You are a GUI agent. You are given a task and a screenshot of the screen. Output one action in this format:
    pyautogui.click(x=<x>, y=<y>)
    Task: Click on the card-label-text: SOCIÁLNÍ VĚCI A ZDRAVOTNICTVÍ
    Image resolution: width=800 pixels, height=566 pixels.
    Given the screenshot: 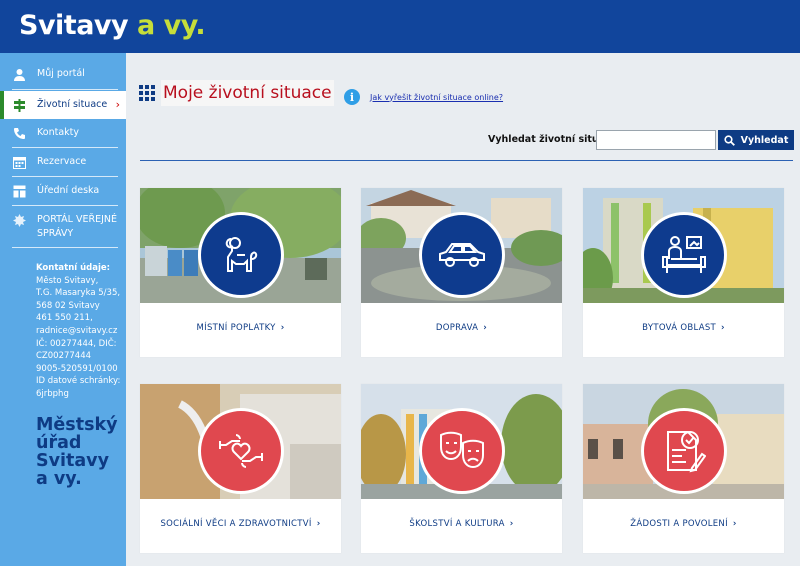 What is the action you would take?
    pyautogui.click(x=236, y=524)
    